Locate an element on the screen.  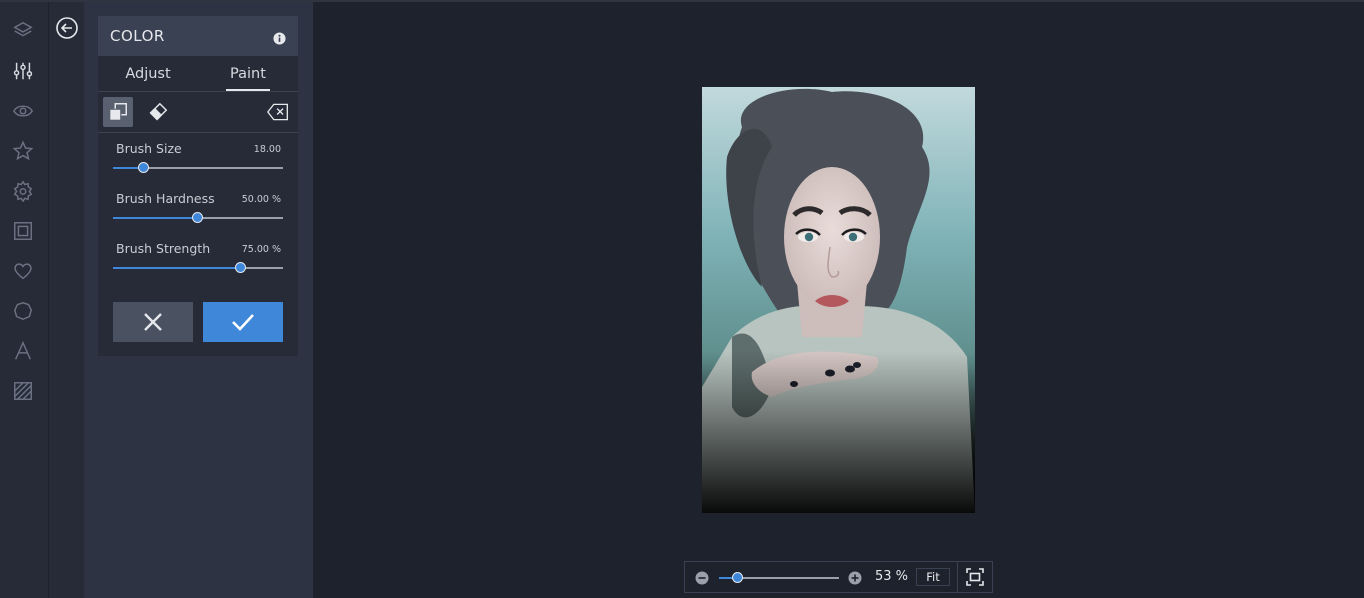
brush-size-slider: Brush Size 18.00 is located at coordinates (198, 158).